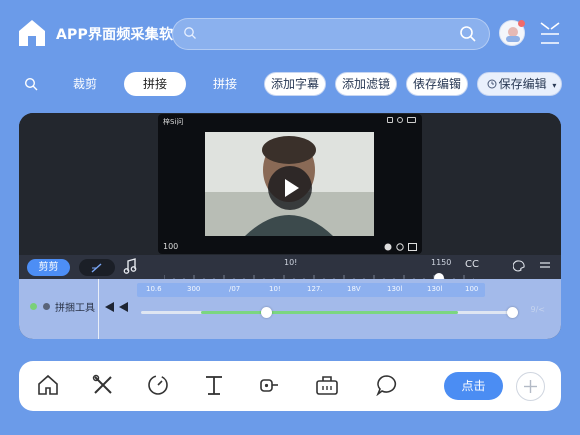  Describe the element at coordinates (532, 266) in the screenshot. I see `timeline-right-icons` at that location.